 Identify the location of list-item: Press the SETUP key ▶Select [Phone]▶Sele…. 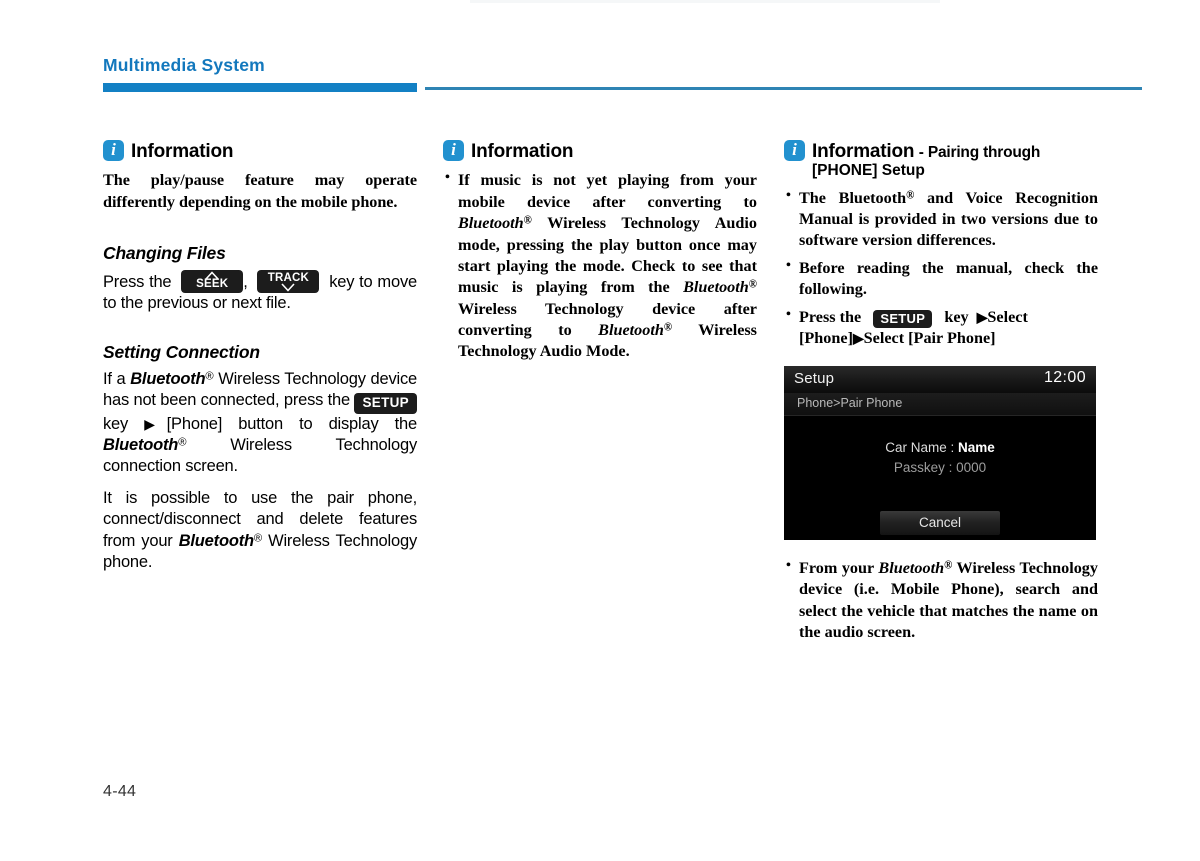
(941, 328).